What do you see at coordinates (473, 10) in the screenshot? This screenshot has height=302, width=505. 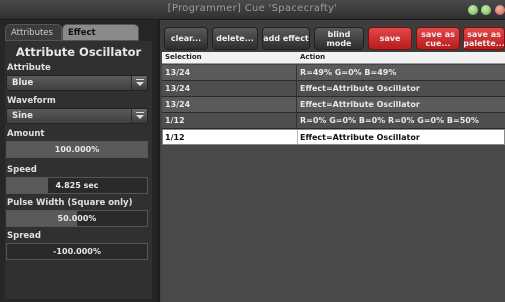 I see `minimize-button` at bounding box center [473, 10].